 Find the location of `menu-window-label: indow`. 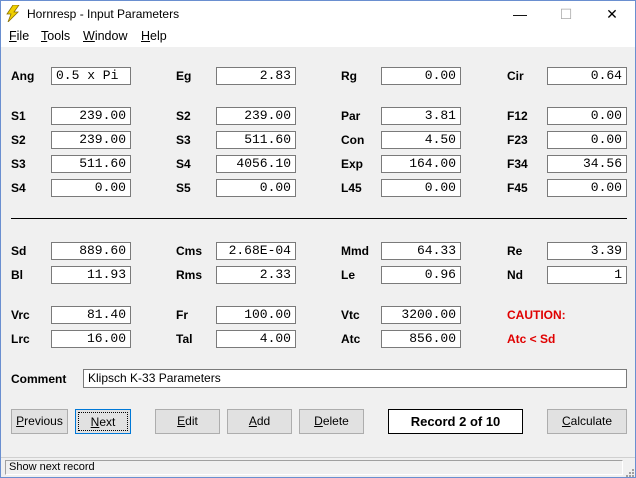

menu-window-label: indow is located at coordinates (111, 36).